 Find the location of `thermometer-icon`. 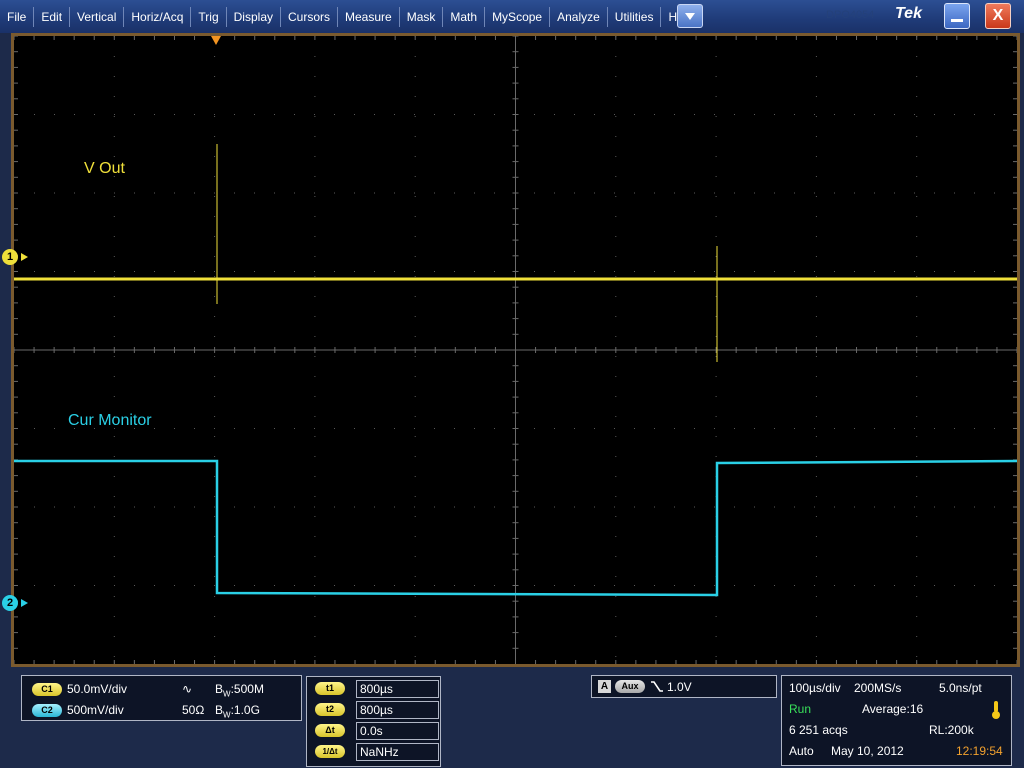

thermometer-icon is located at coordinates (996, 710).